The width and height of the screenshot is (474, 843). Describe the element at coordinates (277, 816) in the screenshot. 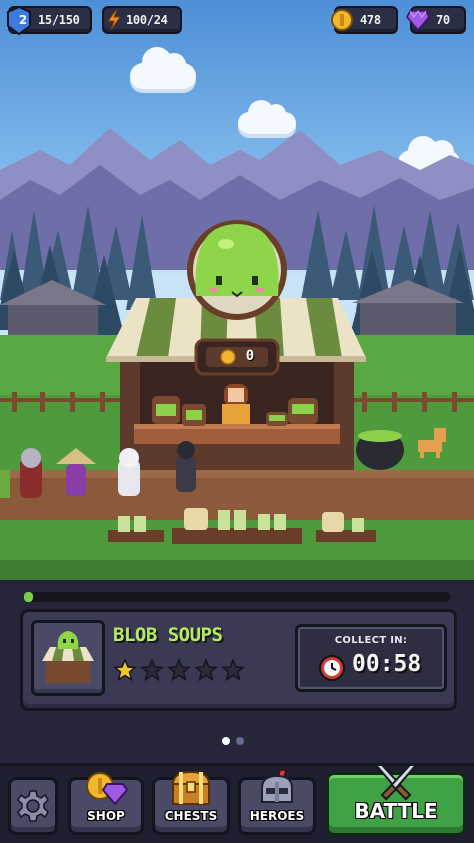

I see `heroes-label: HEROES` at that location.